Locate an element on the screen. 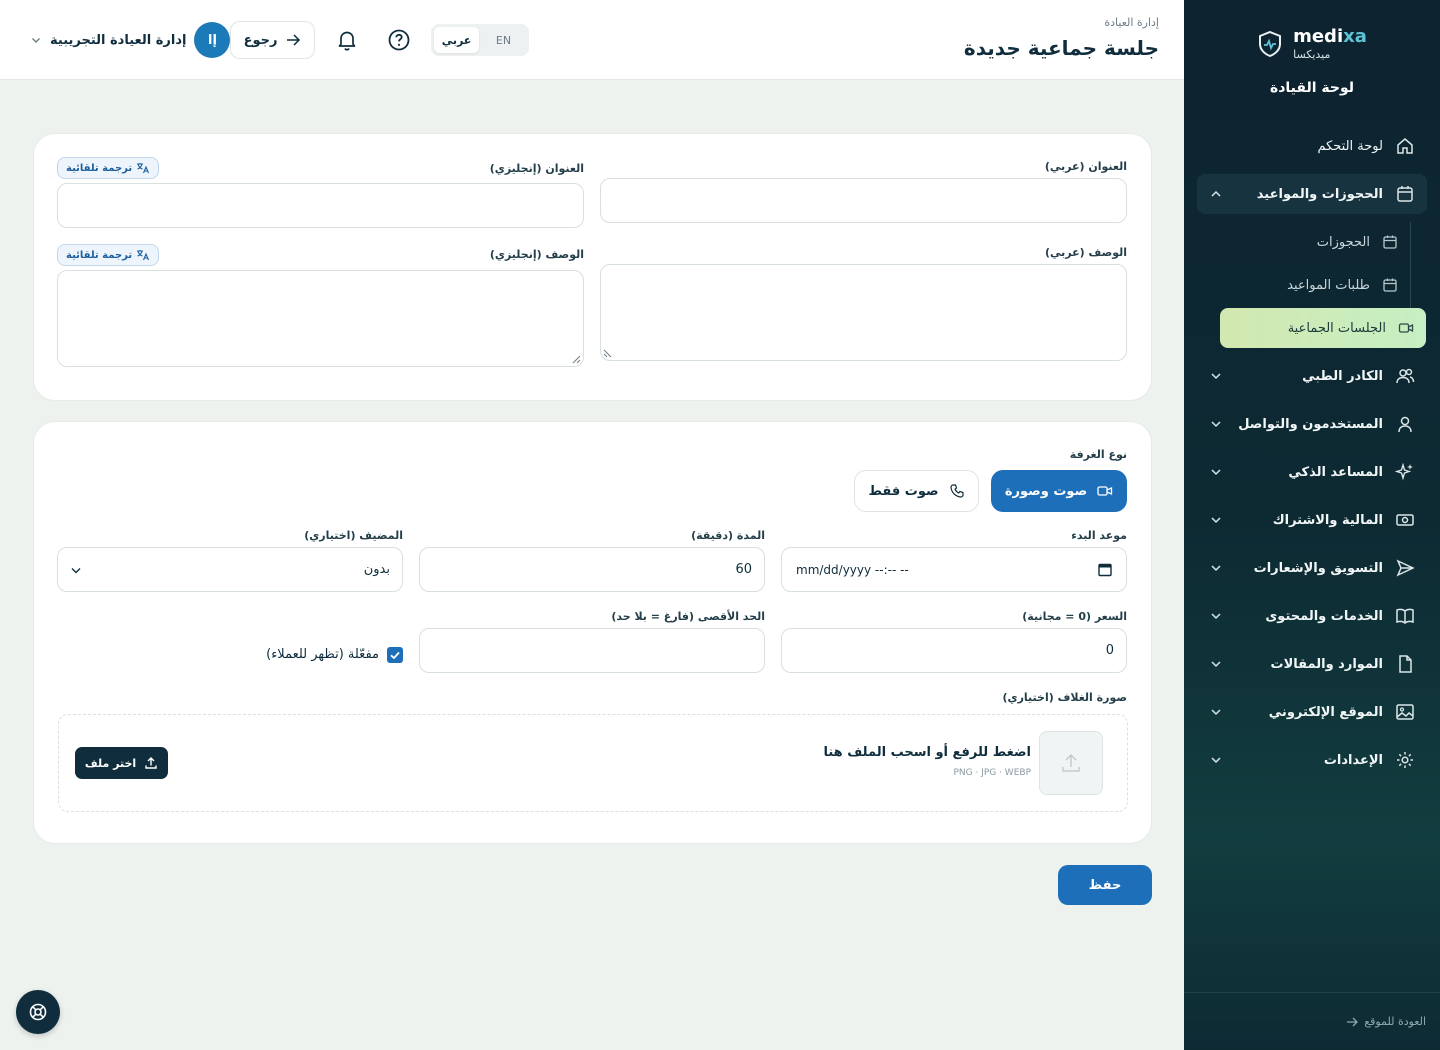 This screenshot has width=1440, height=1050. accessibility-button is located at coordinates (38, 1012).